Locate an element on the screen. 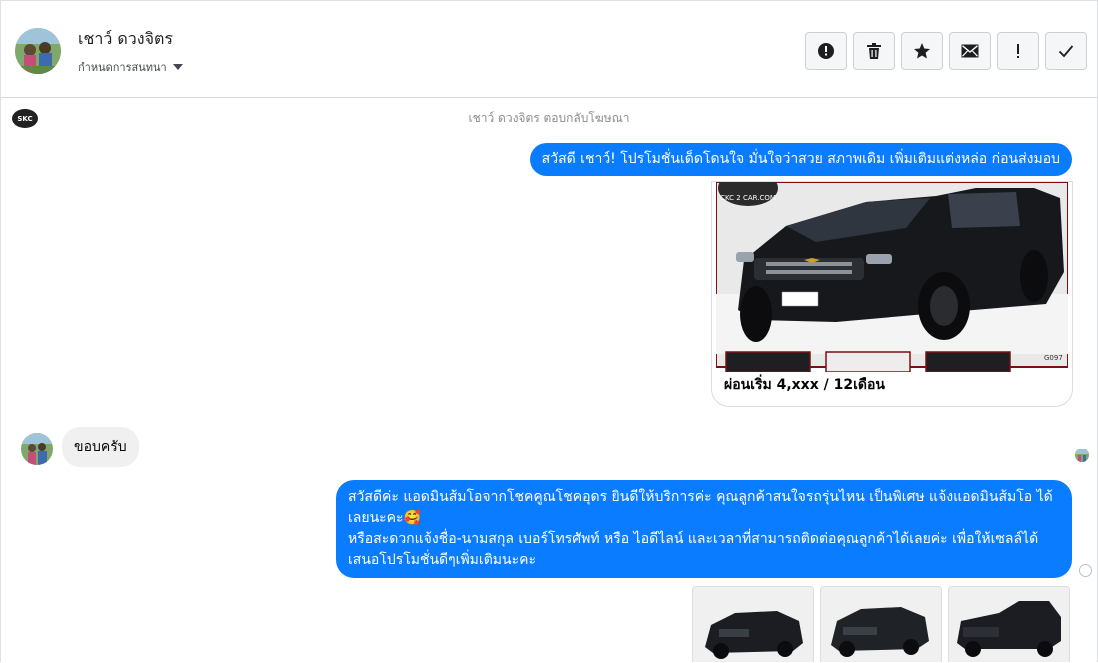 This screenshot has height=663, width=1098. toolbar is located at coordinates (946, 51).